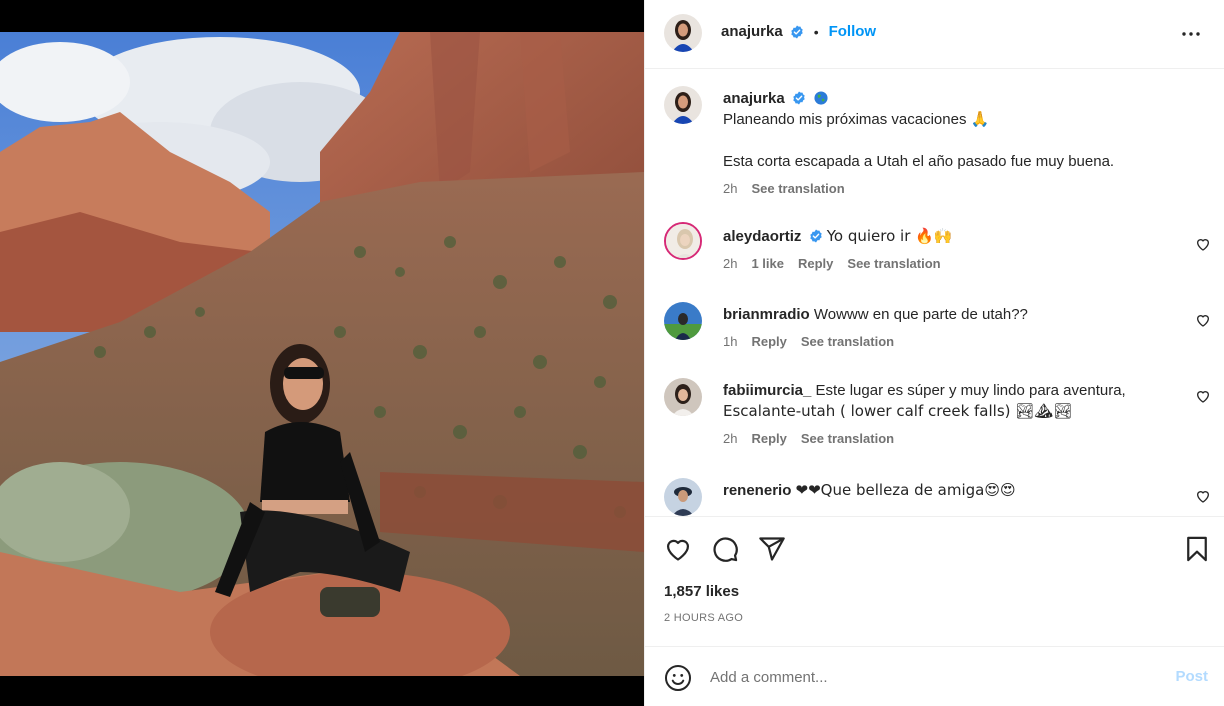  What do you see at coordinates (772, 549) in the screenshot?
I see `share-icon` at bounding box center [772, 549].